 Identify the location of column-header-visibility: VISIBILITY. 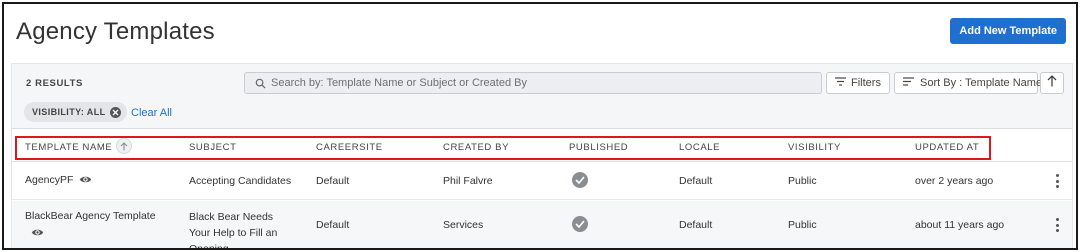
(814, 148).